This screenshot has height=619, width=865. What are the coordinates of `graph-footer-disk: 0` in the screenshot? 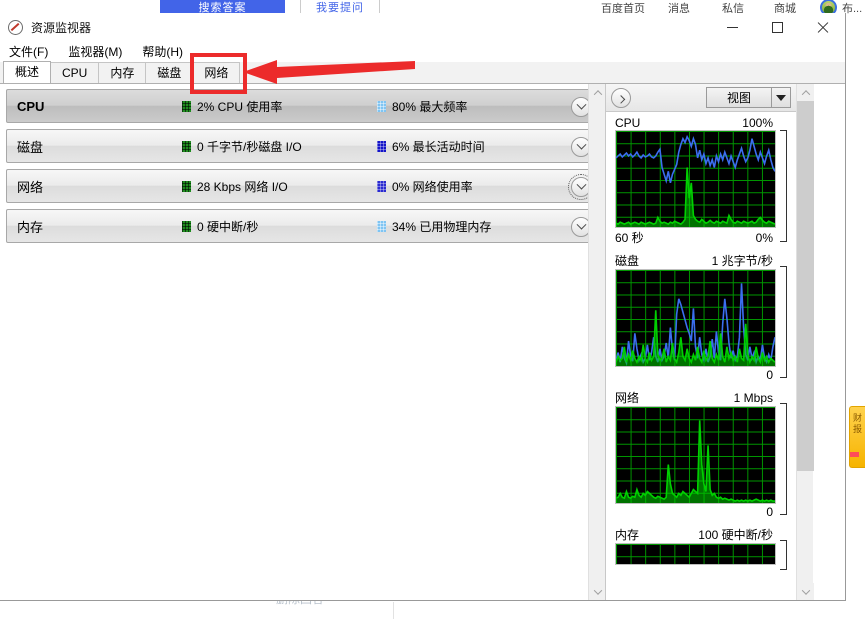 It's located at (701, 375).